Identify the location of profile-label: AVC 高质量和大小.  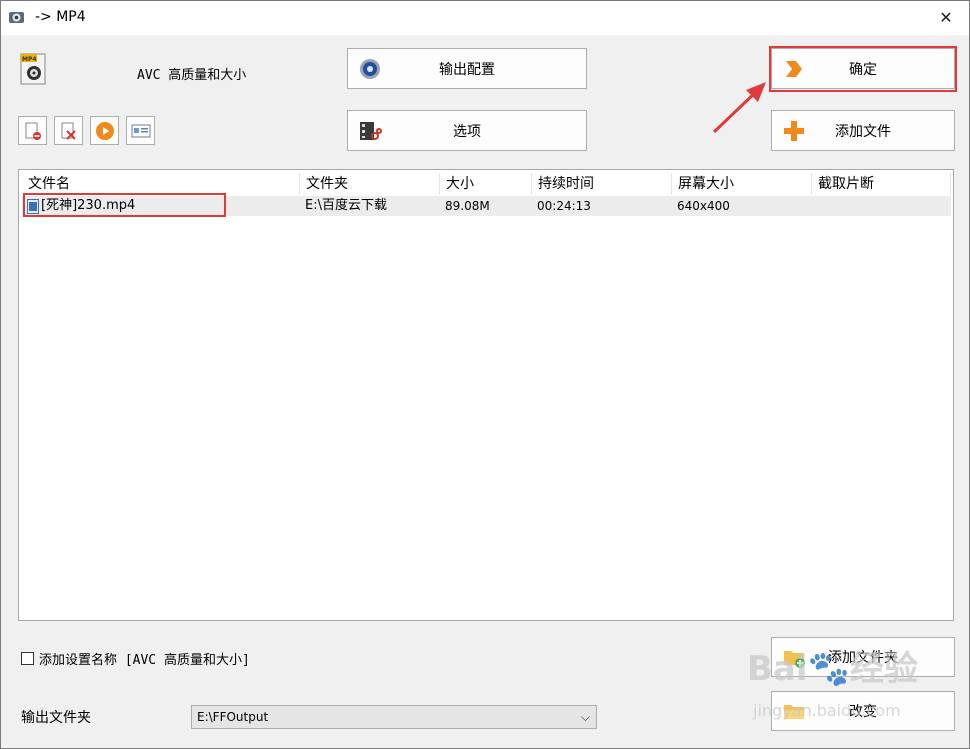
(192, 75).